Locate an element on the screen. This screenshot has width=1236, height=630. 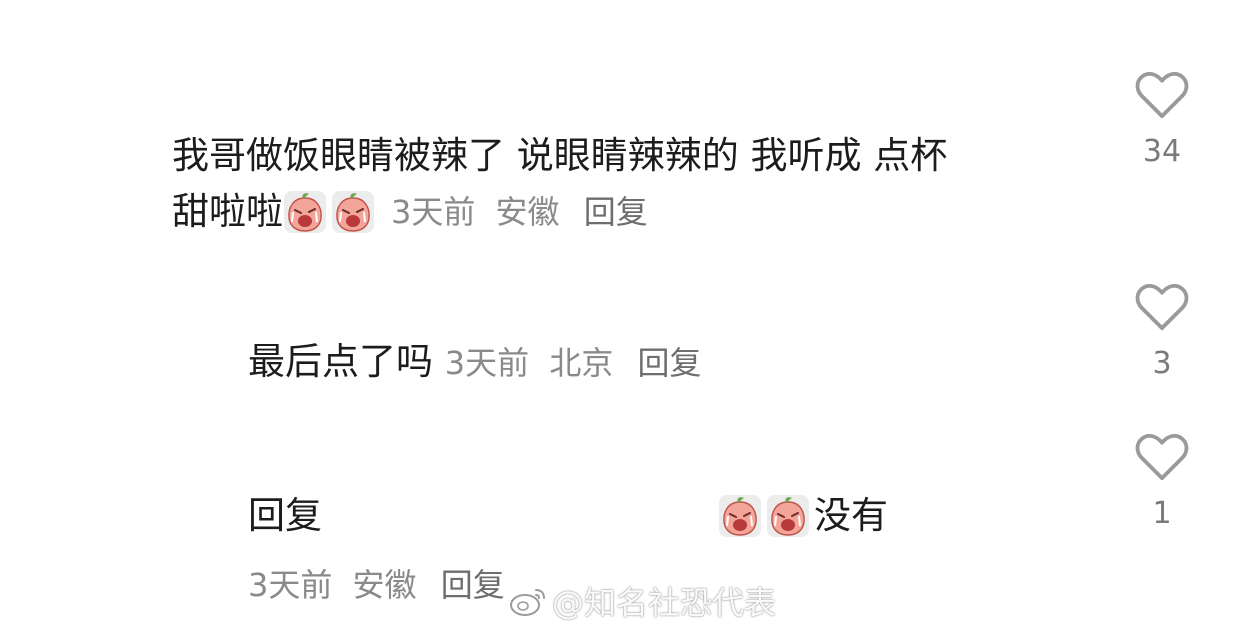
watermark: @知名社恐代表 is located at coordinates (642, 601).